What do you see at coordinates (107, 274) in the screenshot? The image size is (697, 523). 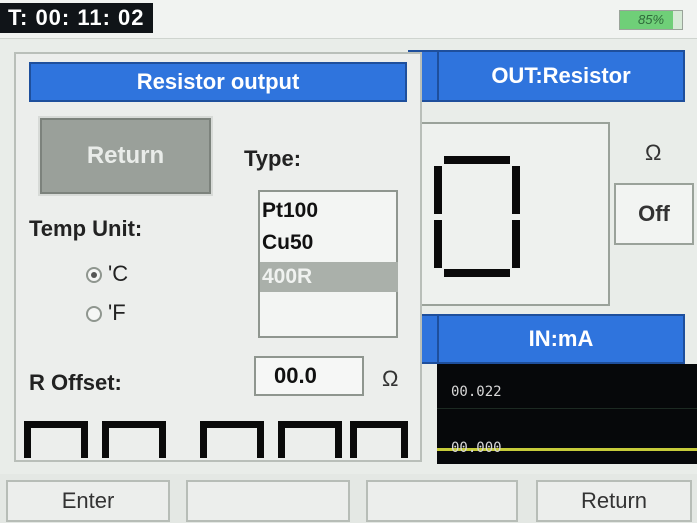 I see `temp-unit-option-c: 'C` at bounding box center [107, 274].